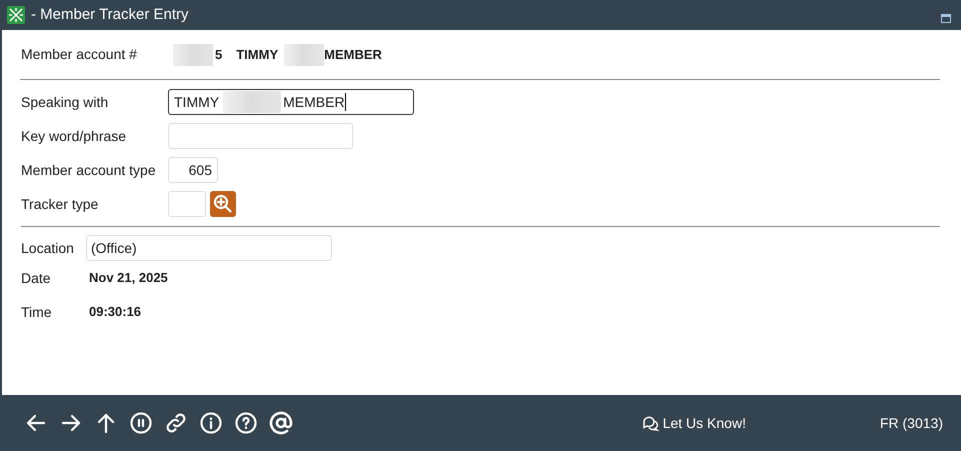  I want to click on info-icon, so click(211, 423).